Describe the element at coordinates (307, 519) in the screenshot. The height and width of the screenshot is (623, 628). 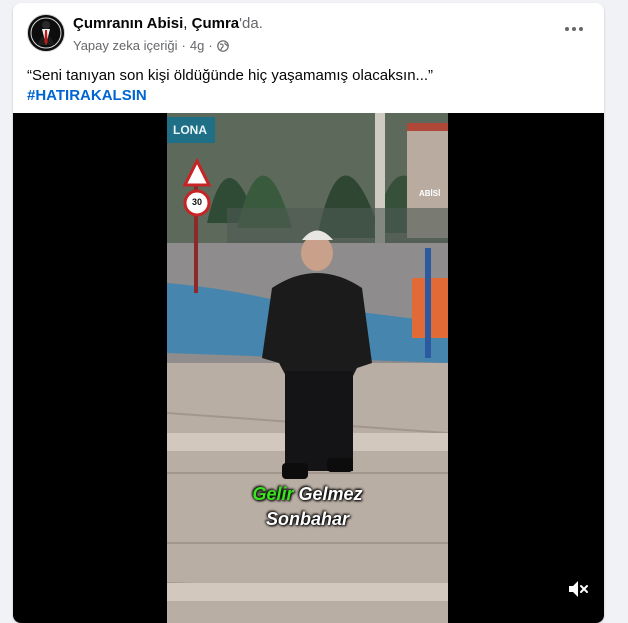
I see `video-caption-line2: Sonbahar` at that location.